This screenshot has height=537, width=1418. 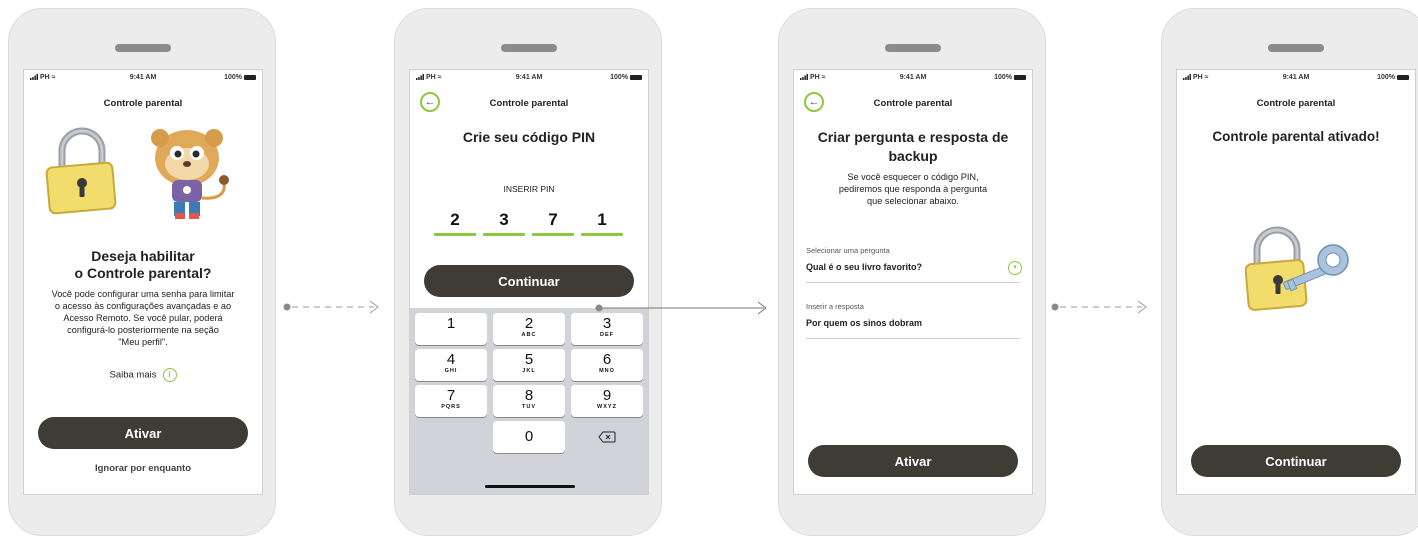 What do you see at coordinates (143, 330) in the screenshot?
I see `description-line: configurá-lo posteriormente na seção` at bounding box center [143, 330].